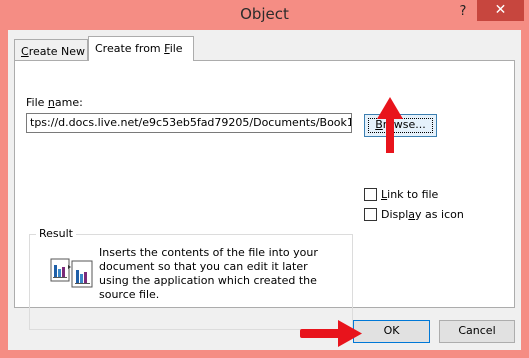  What do you see at coordinates (370, 214) in the screenshot?
I see `display-as-icon-checkbox` at bounding box center [370, 214].